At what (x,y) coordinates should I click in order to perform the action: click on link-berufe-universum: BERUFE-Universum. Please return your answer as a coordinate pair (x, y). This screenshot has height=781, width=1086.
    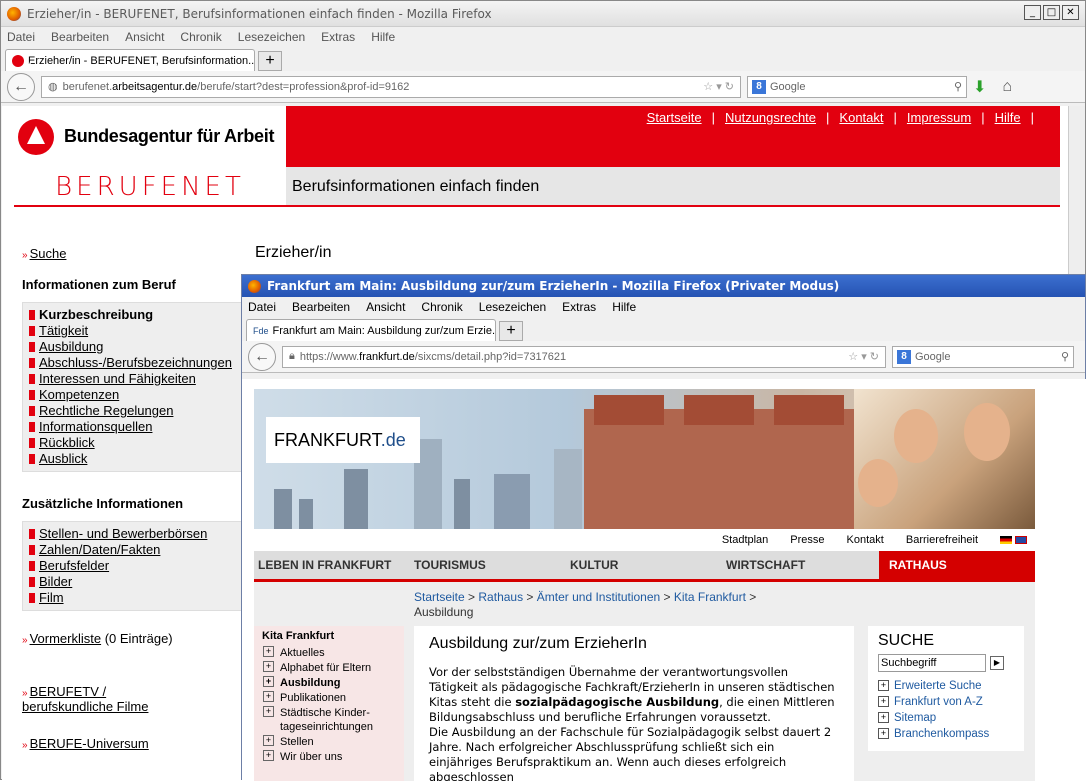
    Looking at the image, I should click on (89, 743).